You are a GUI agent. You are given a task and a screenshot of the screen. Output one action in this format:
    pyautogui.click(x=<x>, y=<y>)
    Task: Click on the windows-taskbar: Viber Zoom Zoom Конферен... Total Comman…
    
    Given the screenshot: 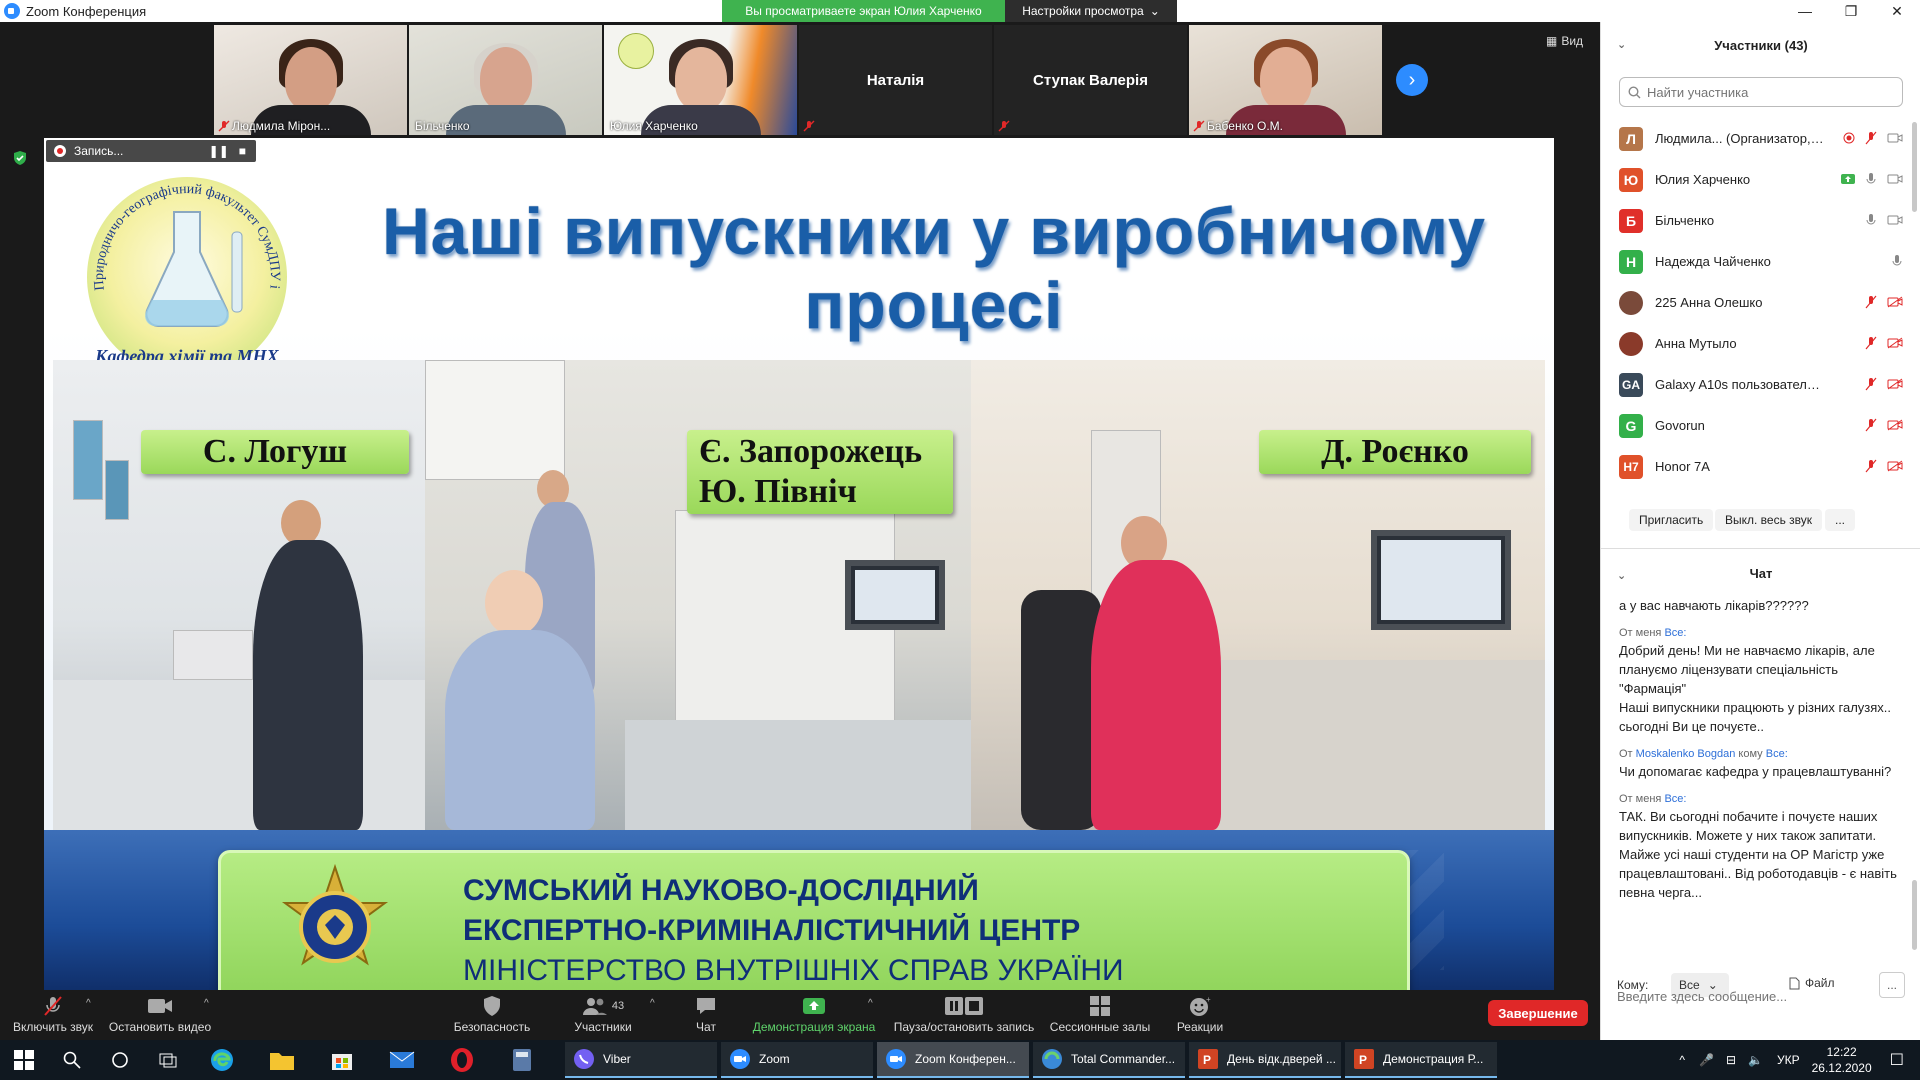 What is the action you would take?
    pyautogui.click(x=960, y=1060)
    